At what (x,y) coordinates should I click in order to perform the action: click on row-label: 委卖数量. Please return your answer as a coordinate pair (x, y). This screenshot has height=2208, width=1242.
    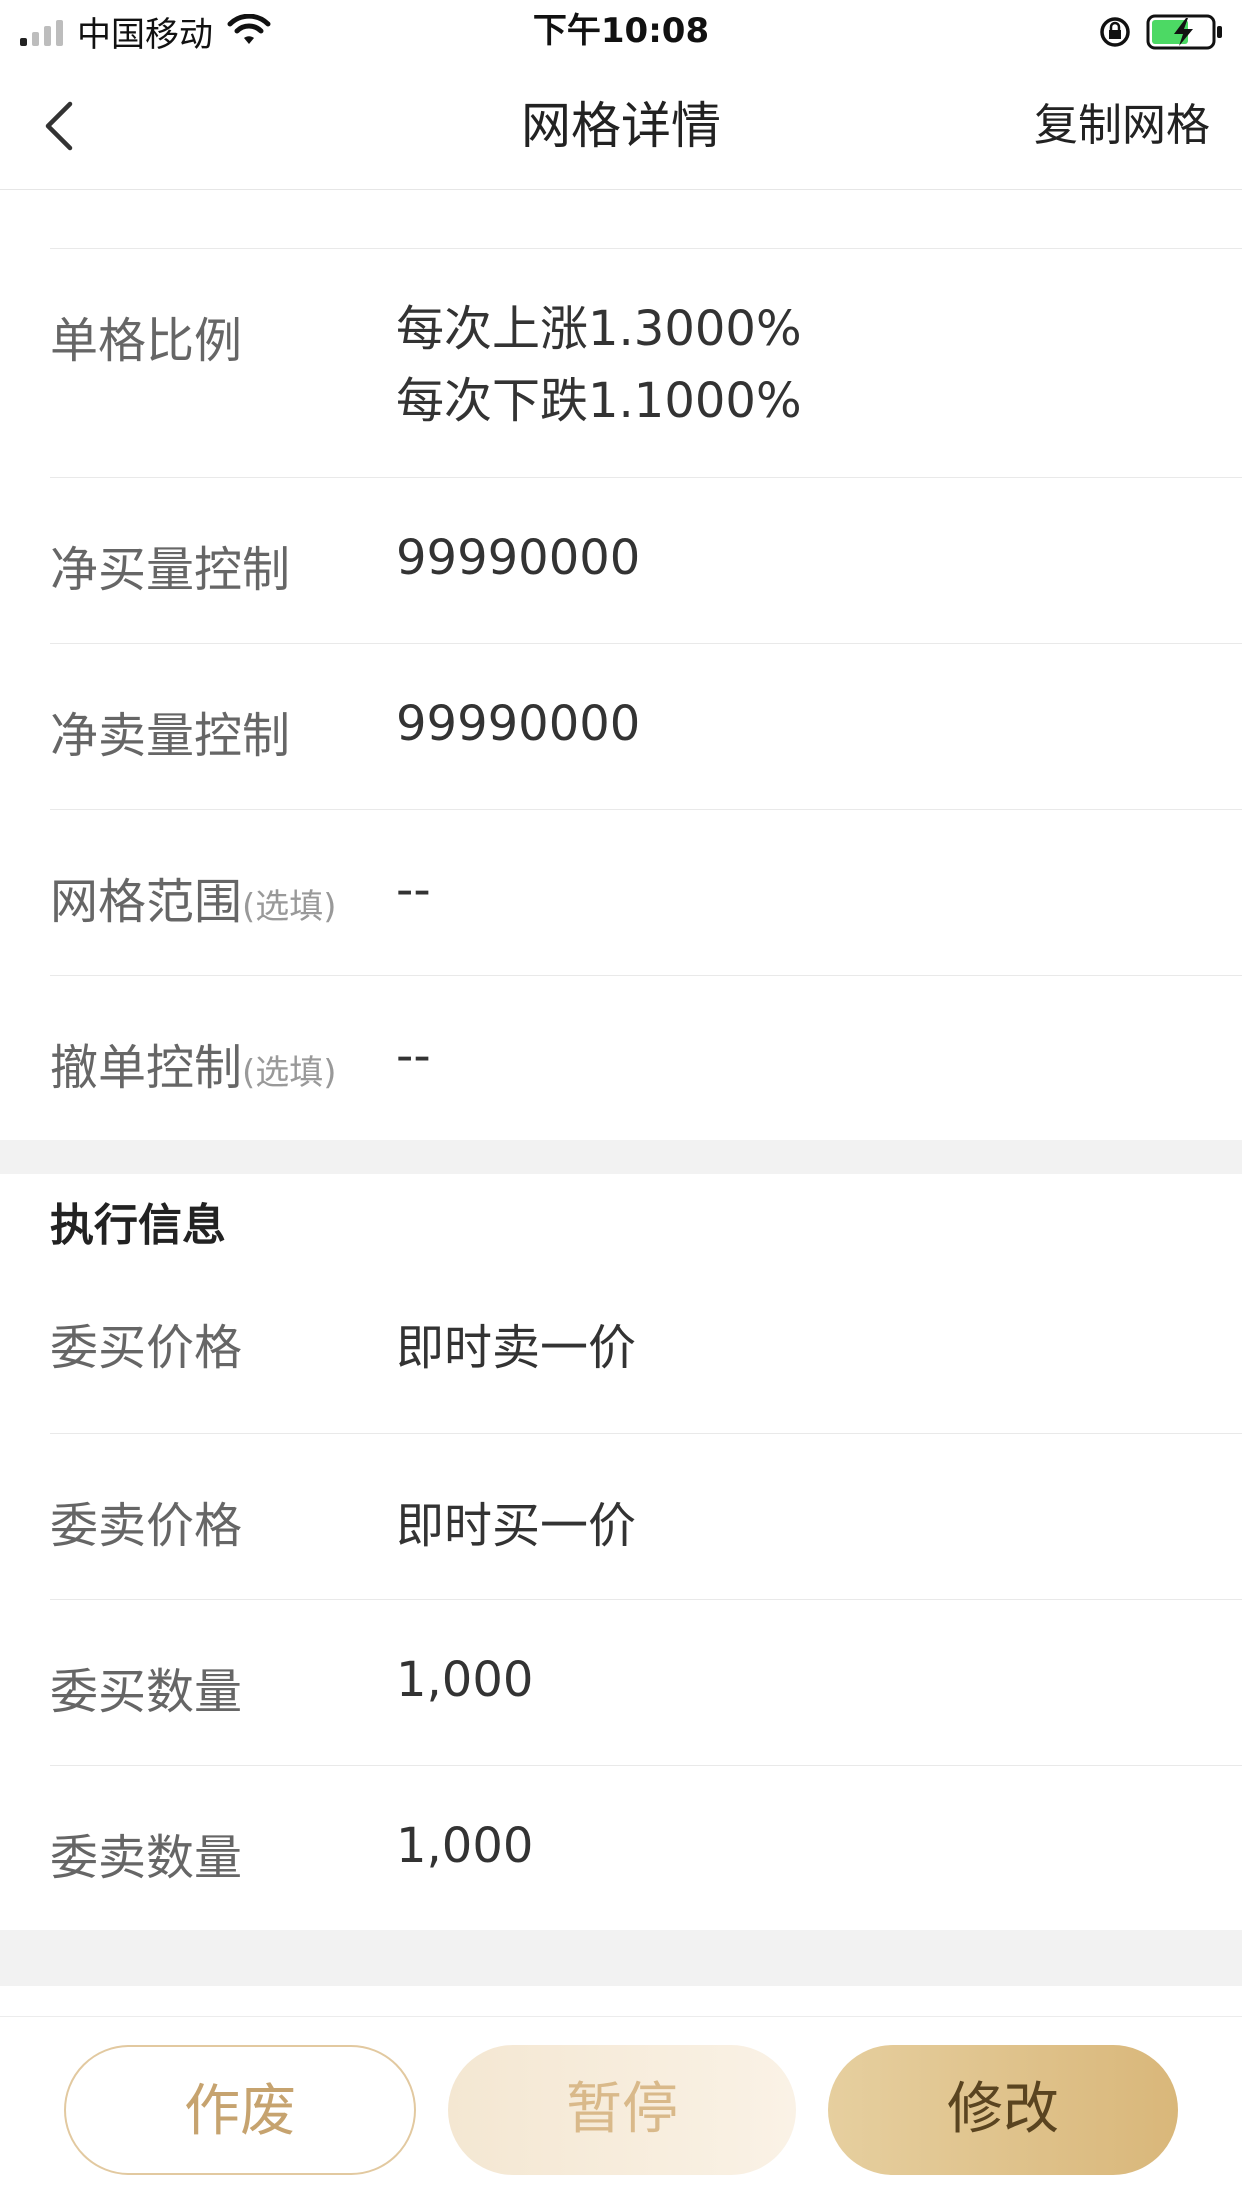
    Looking at the image, I should click on (146, 1858).